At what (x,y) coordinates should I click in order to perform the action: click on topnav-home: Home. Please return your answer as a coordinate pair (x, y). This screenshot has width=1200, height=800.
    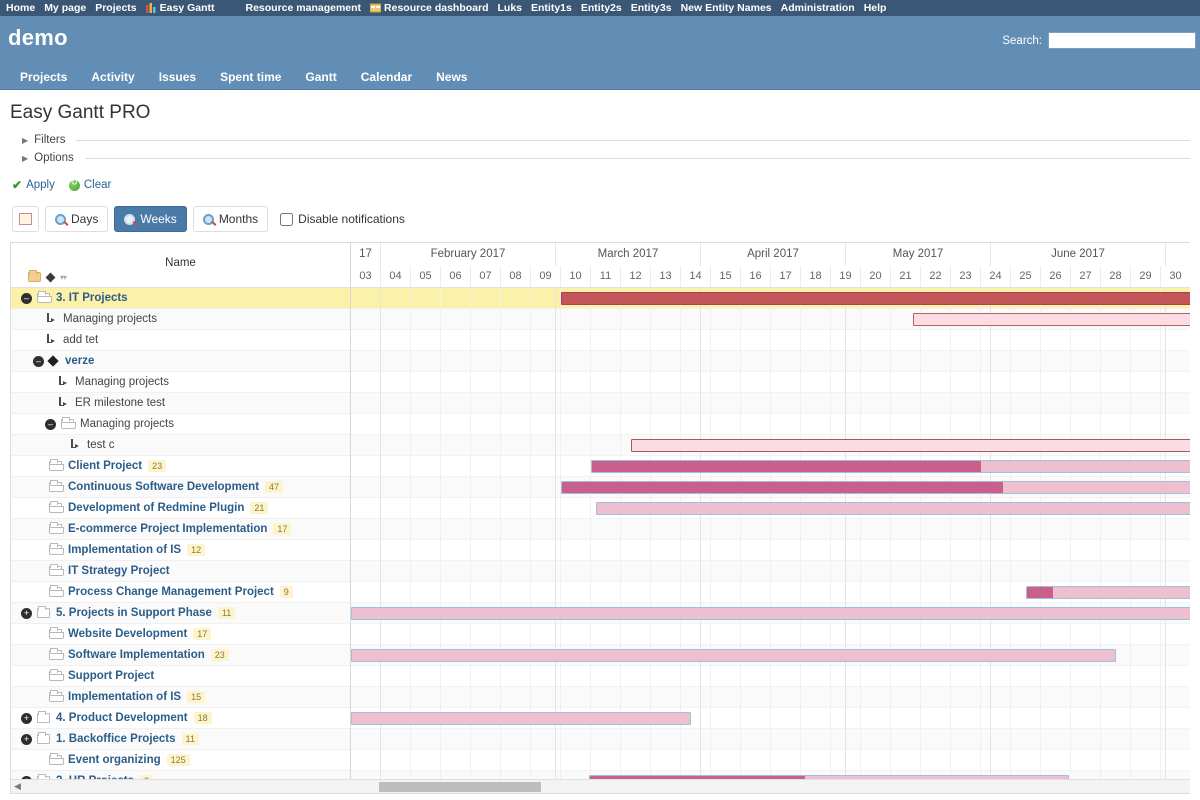
    Looking at the image, I should click on (20, 8).